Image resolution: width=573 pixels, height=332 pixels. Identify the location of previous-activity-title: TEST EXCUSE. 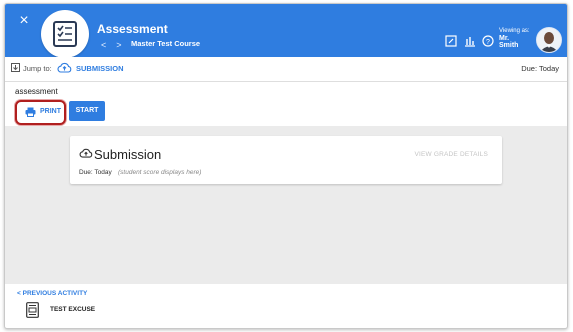
(72, 309).